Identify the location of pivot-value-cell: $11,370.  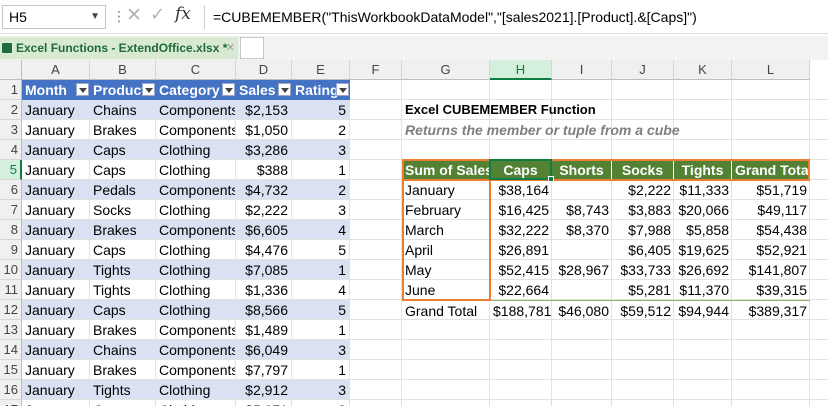
(703, 290).